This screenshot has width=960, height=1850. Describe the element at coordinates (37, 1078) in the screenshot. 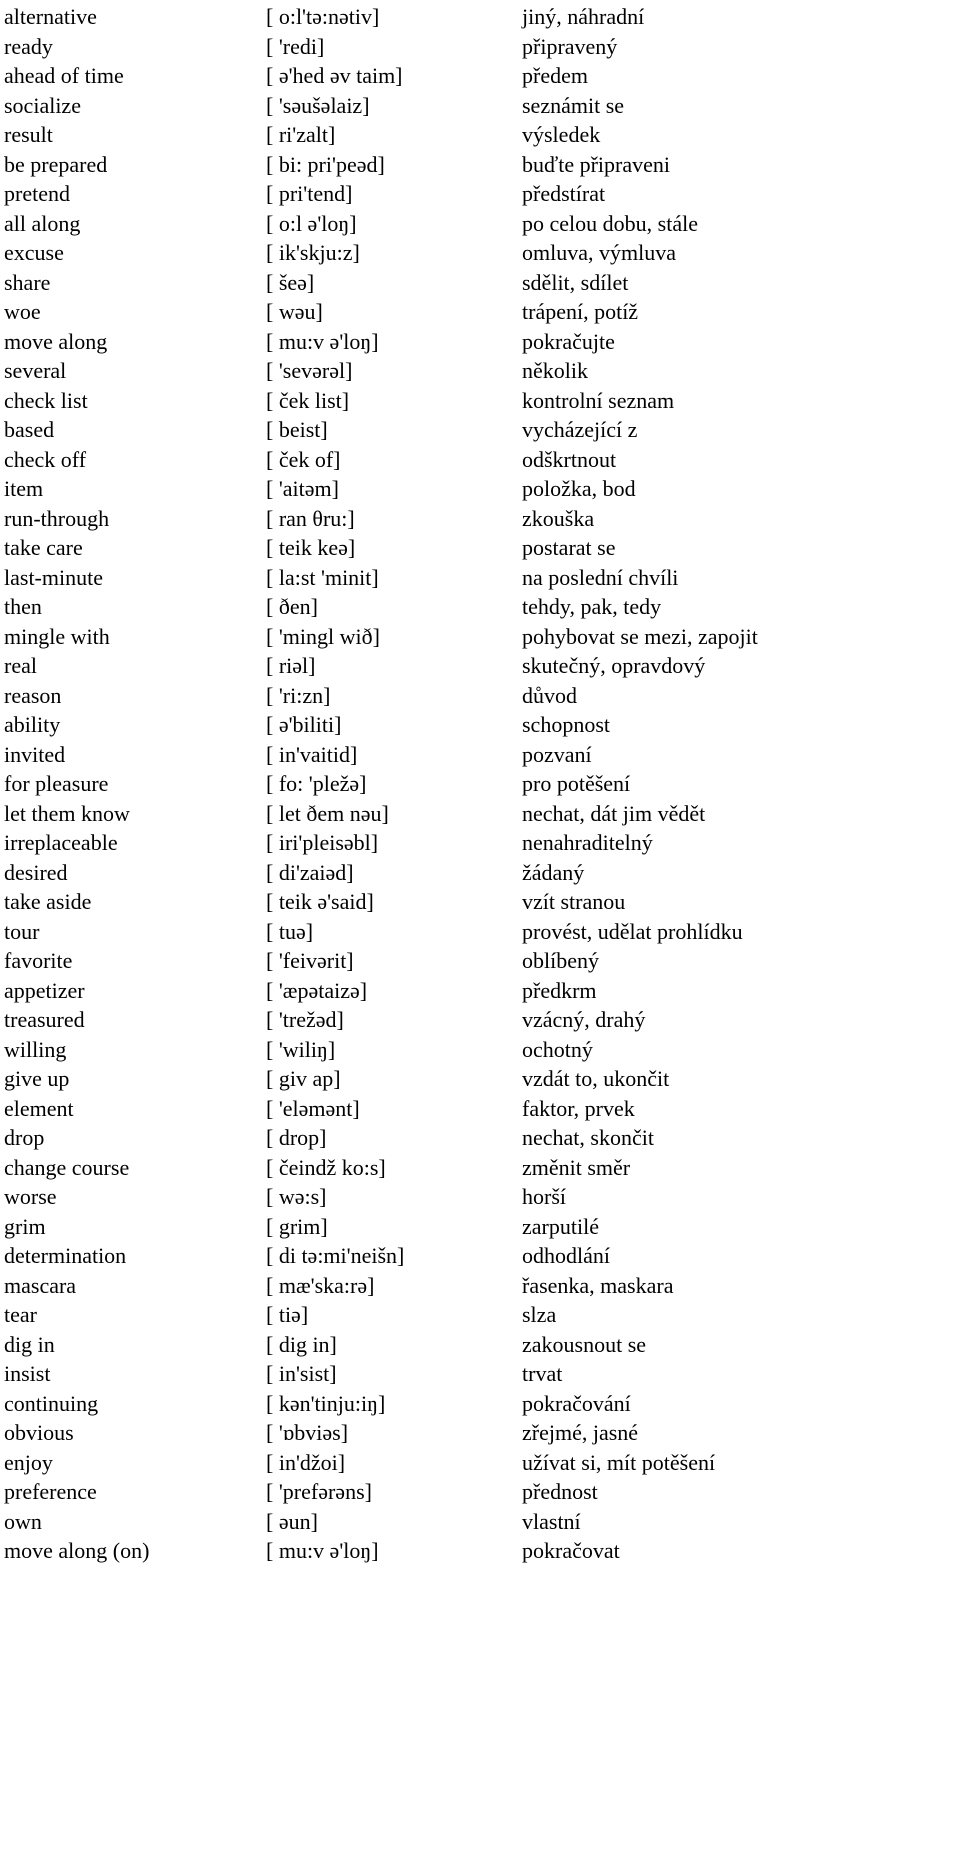

I see `vocab-term: give up` at that location.